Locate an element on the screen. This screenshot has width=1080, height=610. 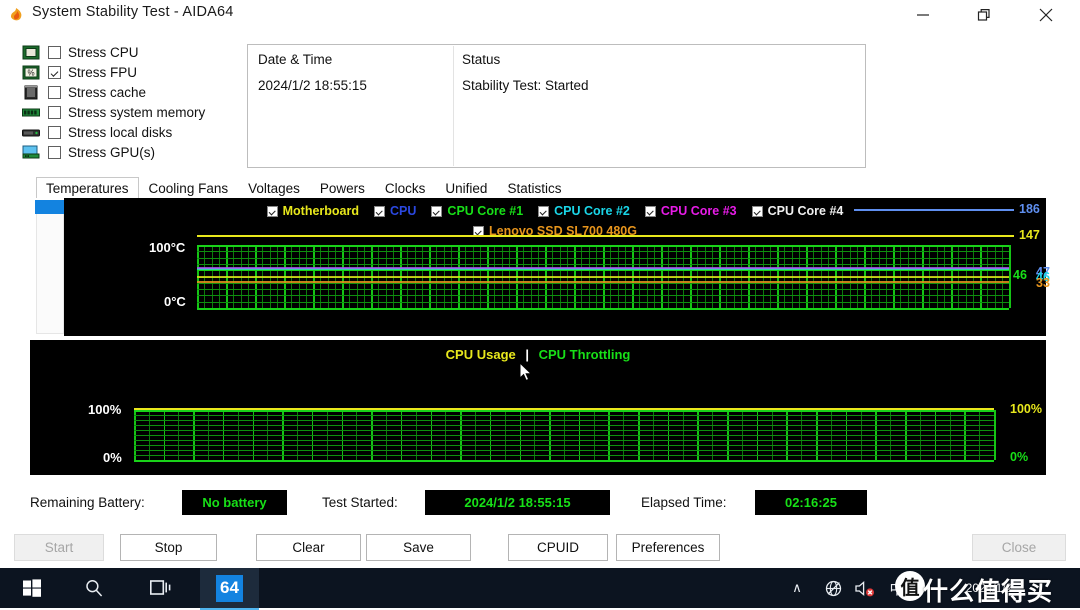
close-icon is located at coordinates (1046, 15).